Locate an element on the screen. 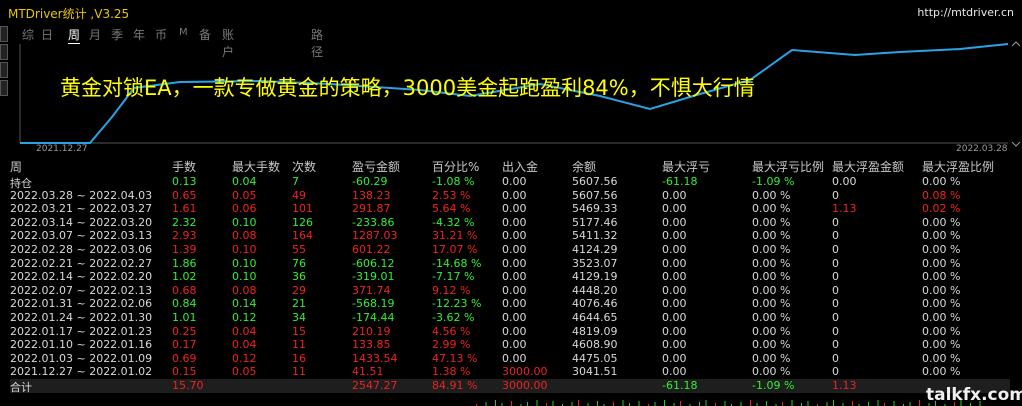  table-cell: 2022.03.28 ~ 2022.04.03 is located at coordinates (81, 195).